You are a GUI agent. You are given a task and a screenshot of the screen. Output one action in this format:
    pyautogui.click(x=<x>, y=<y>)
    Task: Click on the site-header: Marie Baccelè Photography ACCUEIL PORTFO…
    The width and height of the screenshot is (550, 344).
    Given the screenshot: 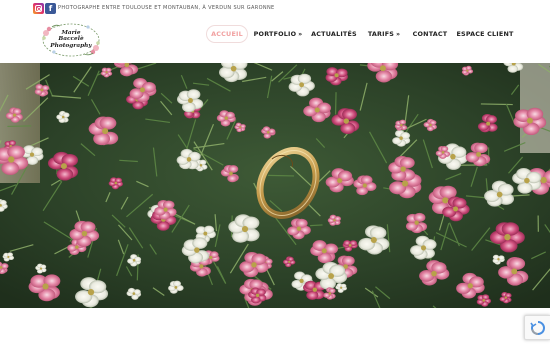 What is the action you would take?
    pyautogui.click(x=275, y=39)
    